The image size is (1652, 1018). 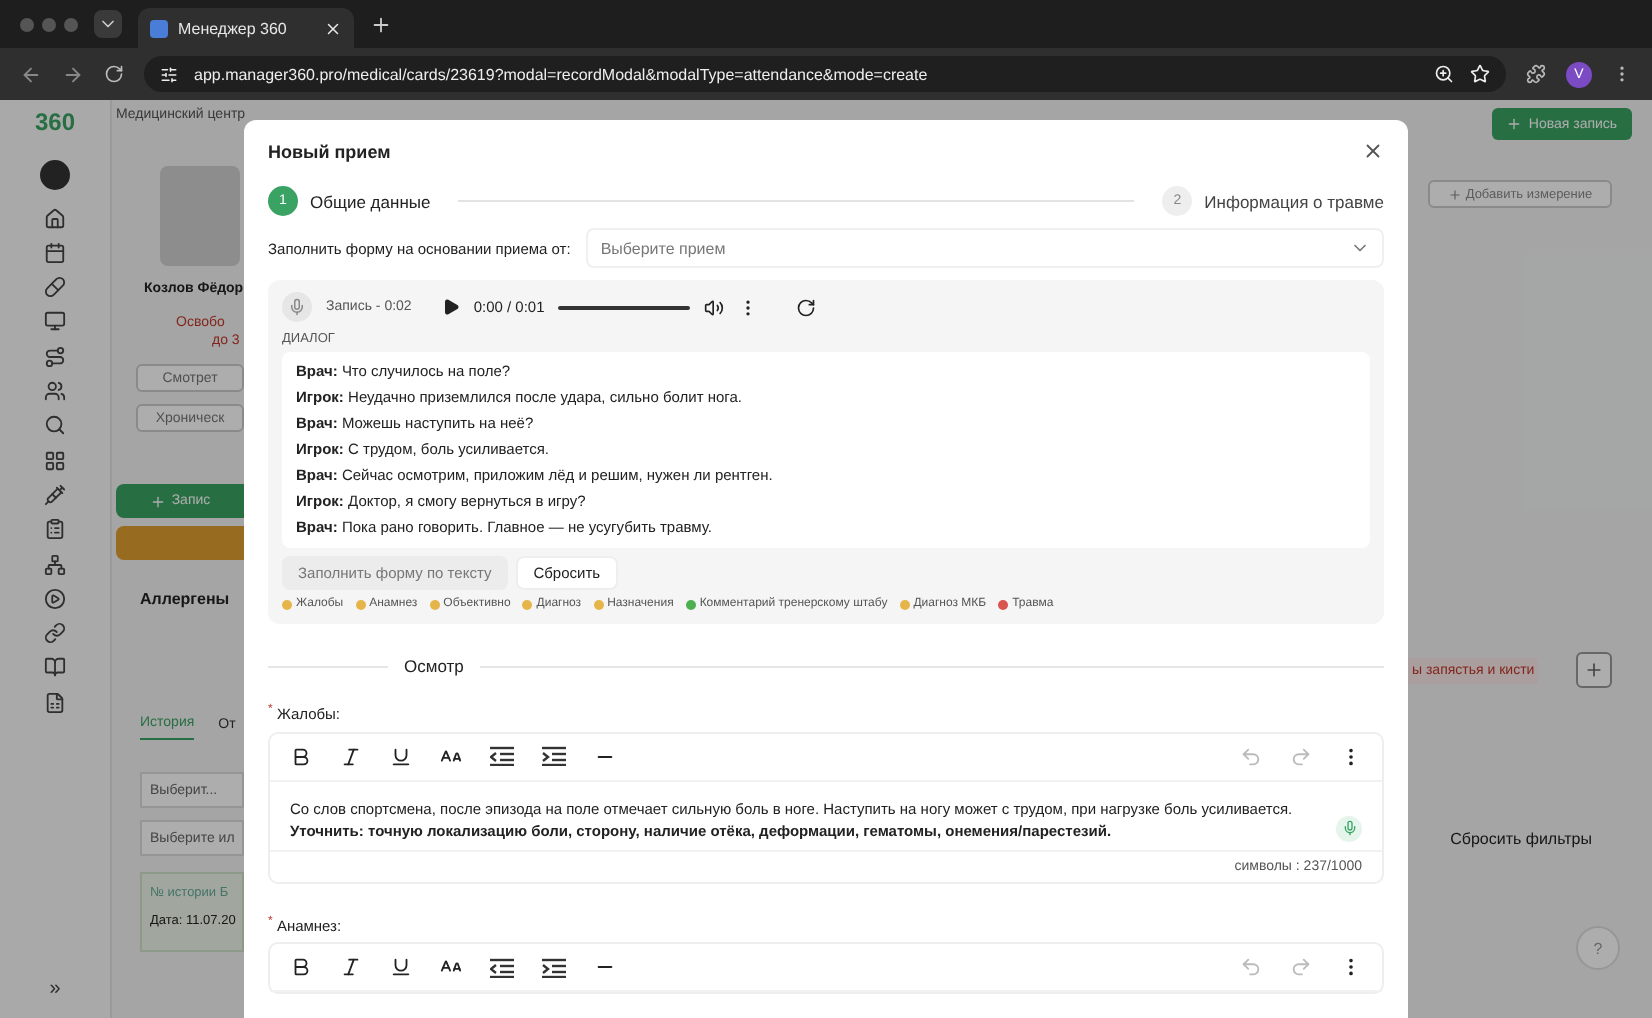 What do you see at coordinates (55, 122) in the screenshot?
I see `app-logo: 360` at bounding box center [55, 122].